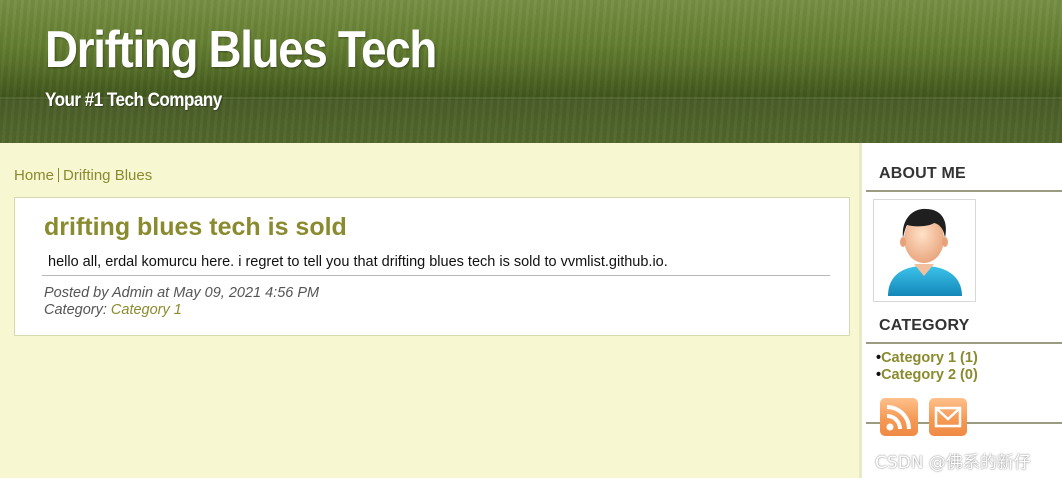  I want to click on user-avatar-icon, so click(925, 252).